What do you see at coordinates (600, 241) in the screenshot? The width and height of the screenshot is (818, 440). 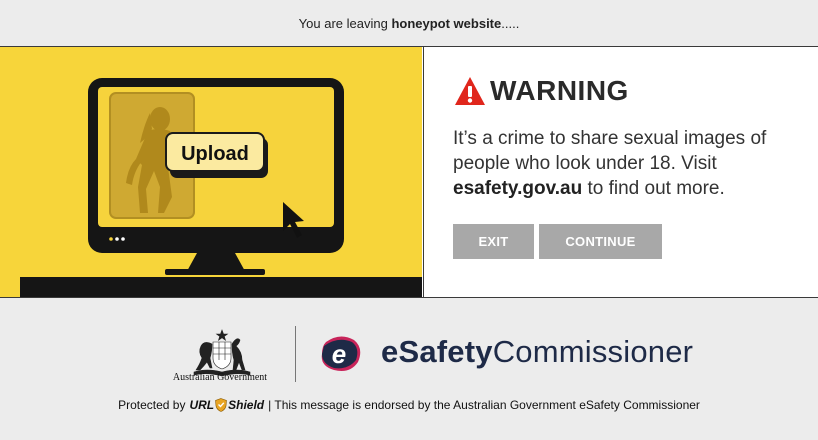 I see `continue-button: CONTINUE` at bounding box center [600, 241].